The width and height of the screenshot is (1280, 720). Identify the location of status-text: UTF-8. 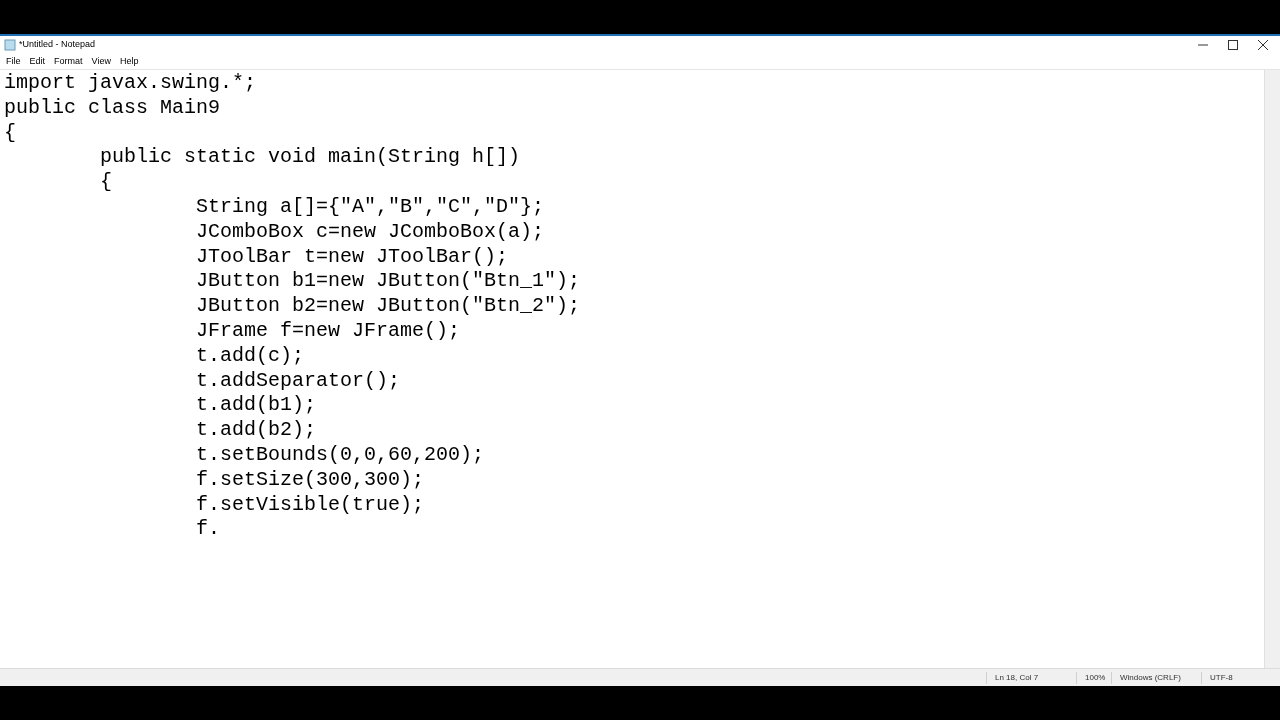
(1231, 677).